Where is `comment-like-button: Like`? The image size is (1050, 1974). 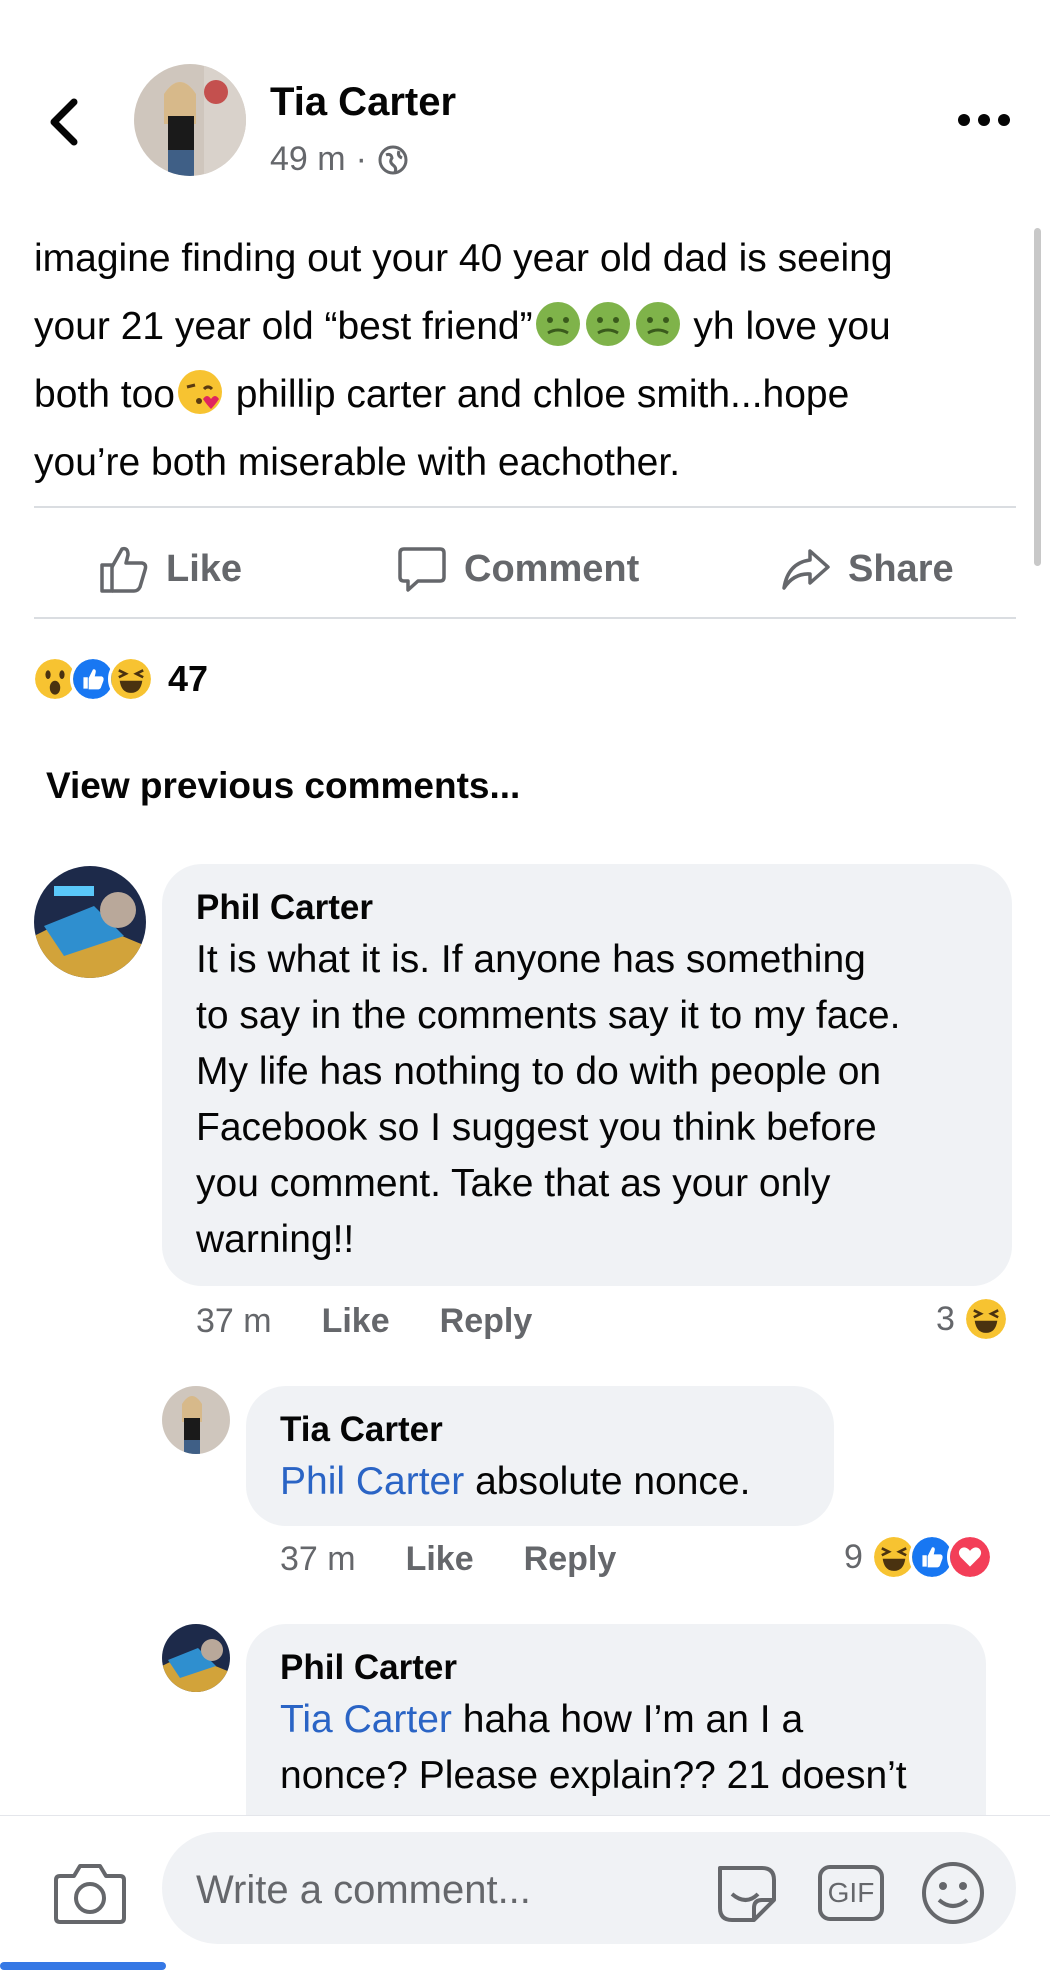
comment-like-button: Like is located at coordinates (356, 1321).